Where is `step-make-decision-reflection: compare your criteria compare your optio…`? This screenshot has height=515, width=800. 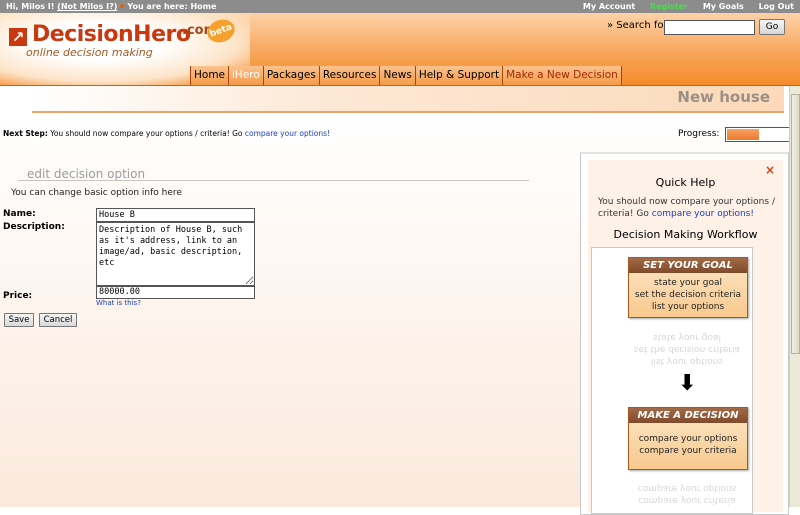 step-make-decision-reflection: compare your criteria compare your optio… is located at coordinates (687, 494).